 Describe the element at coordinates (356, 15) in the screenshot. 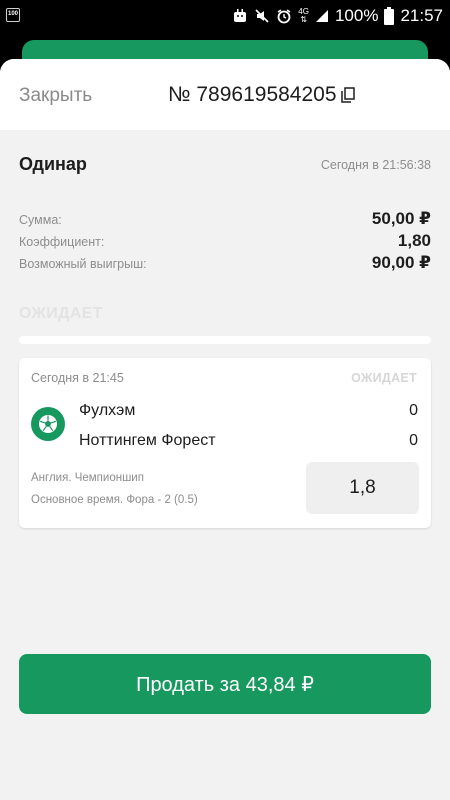

I see `battery-percent: 100%` at that location.